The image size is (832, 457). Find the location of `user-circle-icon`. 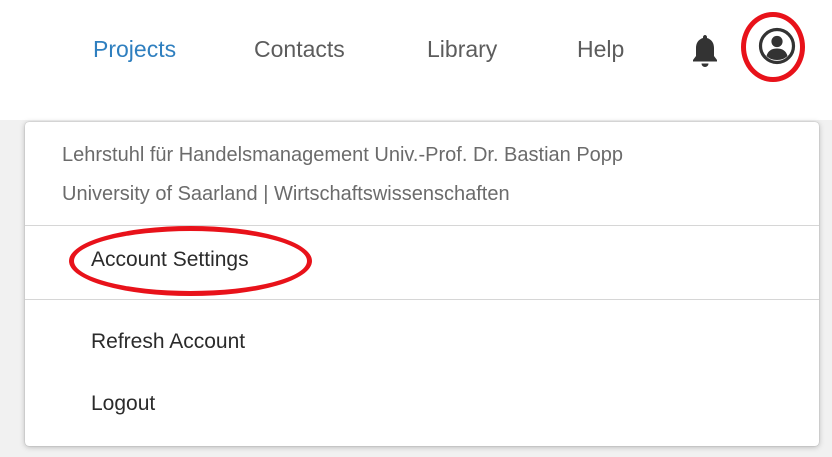

user-circle-icon is located at coordinates (777, 46).